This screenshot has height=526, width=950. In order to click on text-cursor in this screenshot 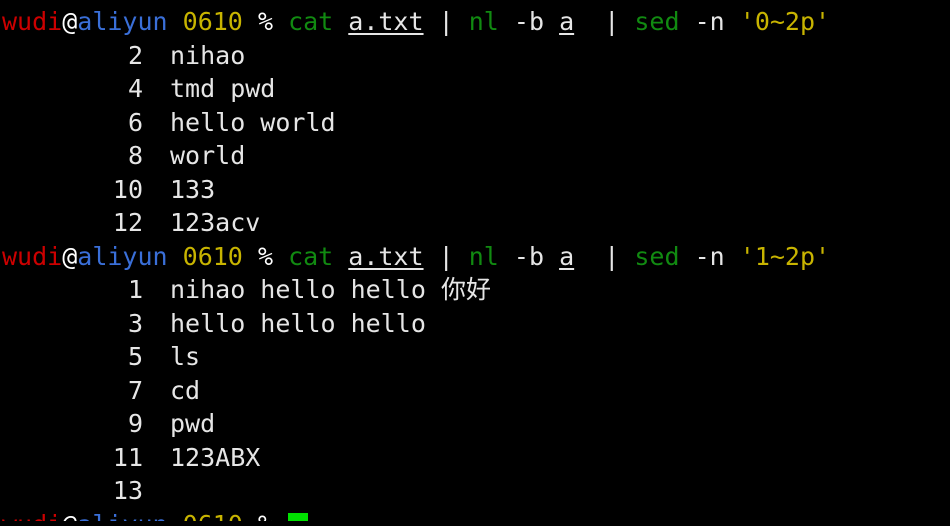, I will do `click(298, 516)`.